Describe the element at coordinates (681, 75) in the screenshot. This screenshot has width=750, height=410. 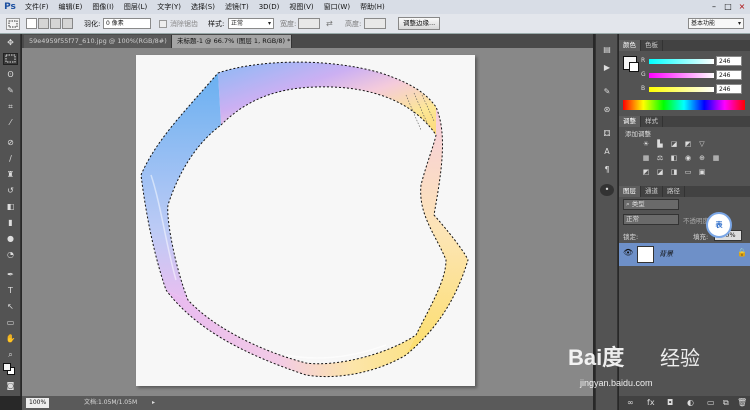
I see `channel-g-slider` at that location.